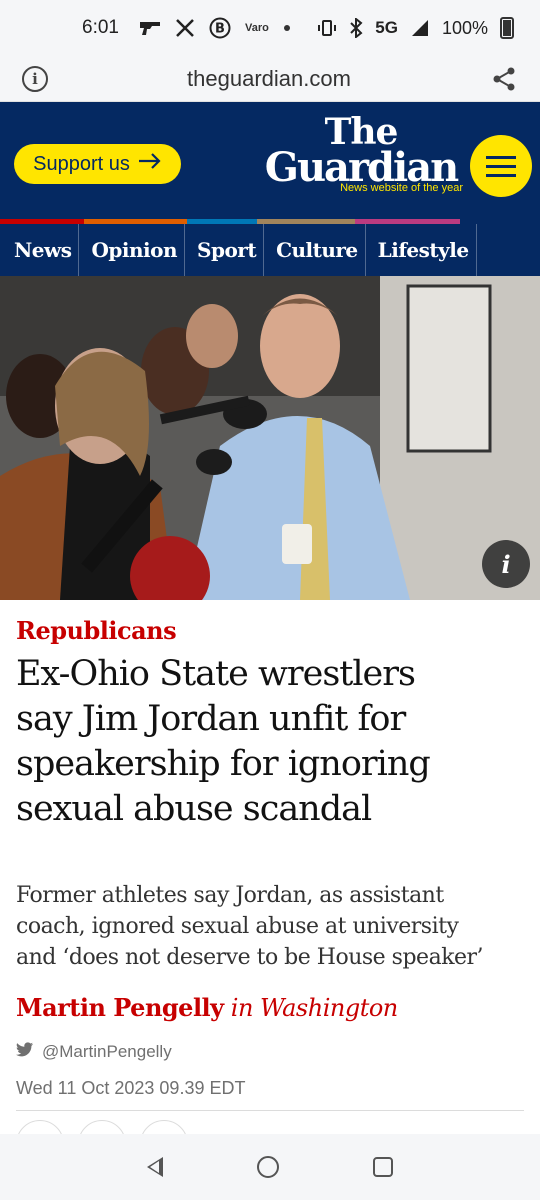 The width and height of the screenshot is (540, 1200). I want to click on svg-text: B, so click(220, 29).